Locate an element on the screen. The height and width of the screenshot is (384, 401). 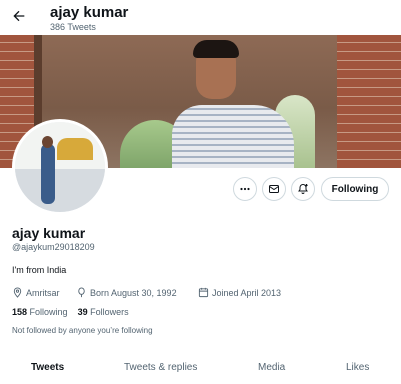
followers-link: 39 Followers is located at coordinates (103, 312).